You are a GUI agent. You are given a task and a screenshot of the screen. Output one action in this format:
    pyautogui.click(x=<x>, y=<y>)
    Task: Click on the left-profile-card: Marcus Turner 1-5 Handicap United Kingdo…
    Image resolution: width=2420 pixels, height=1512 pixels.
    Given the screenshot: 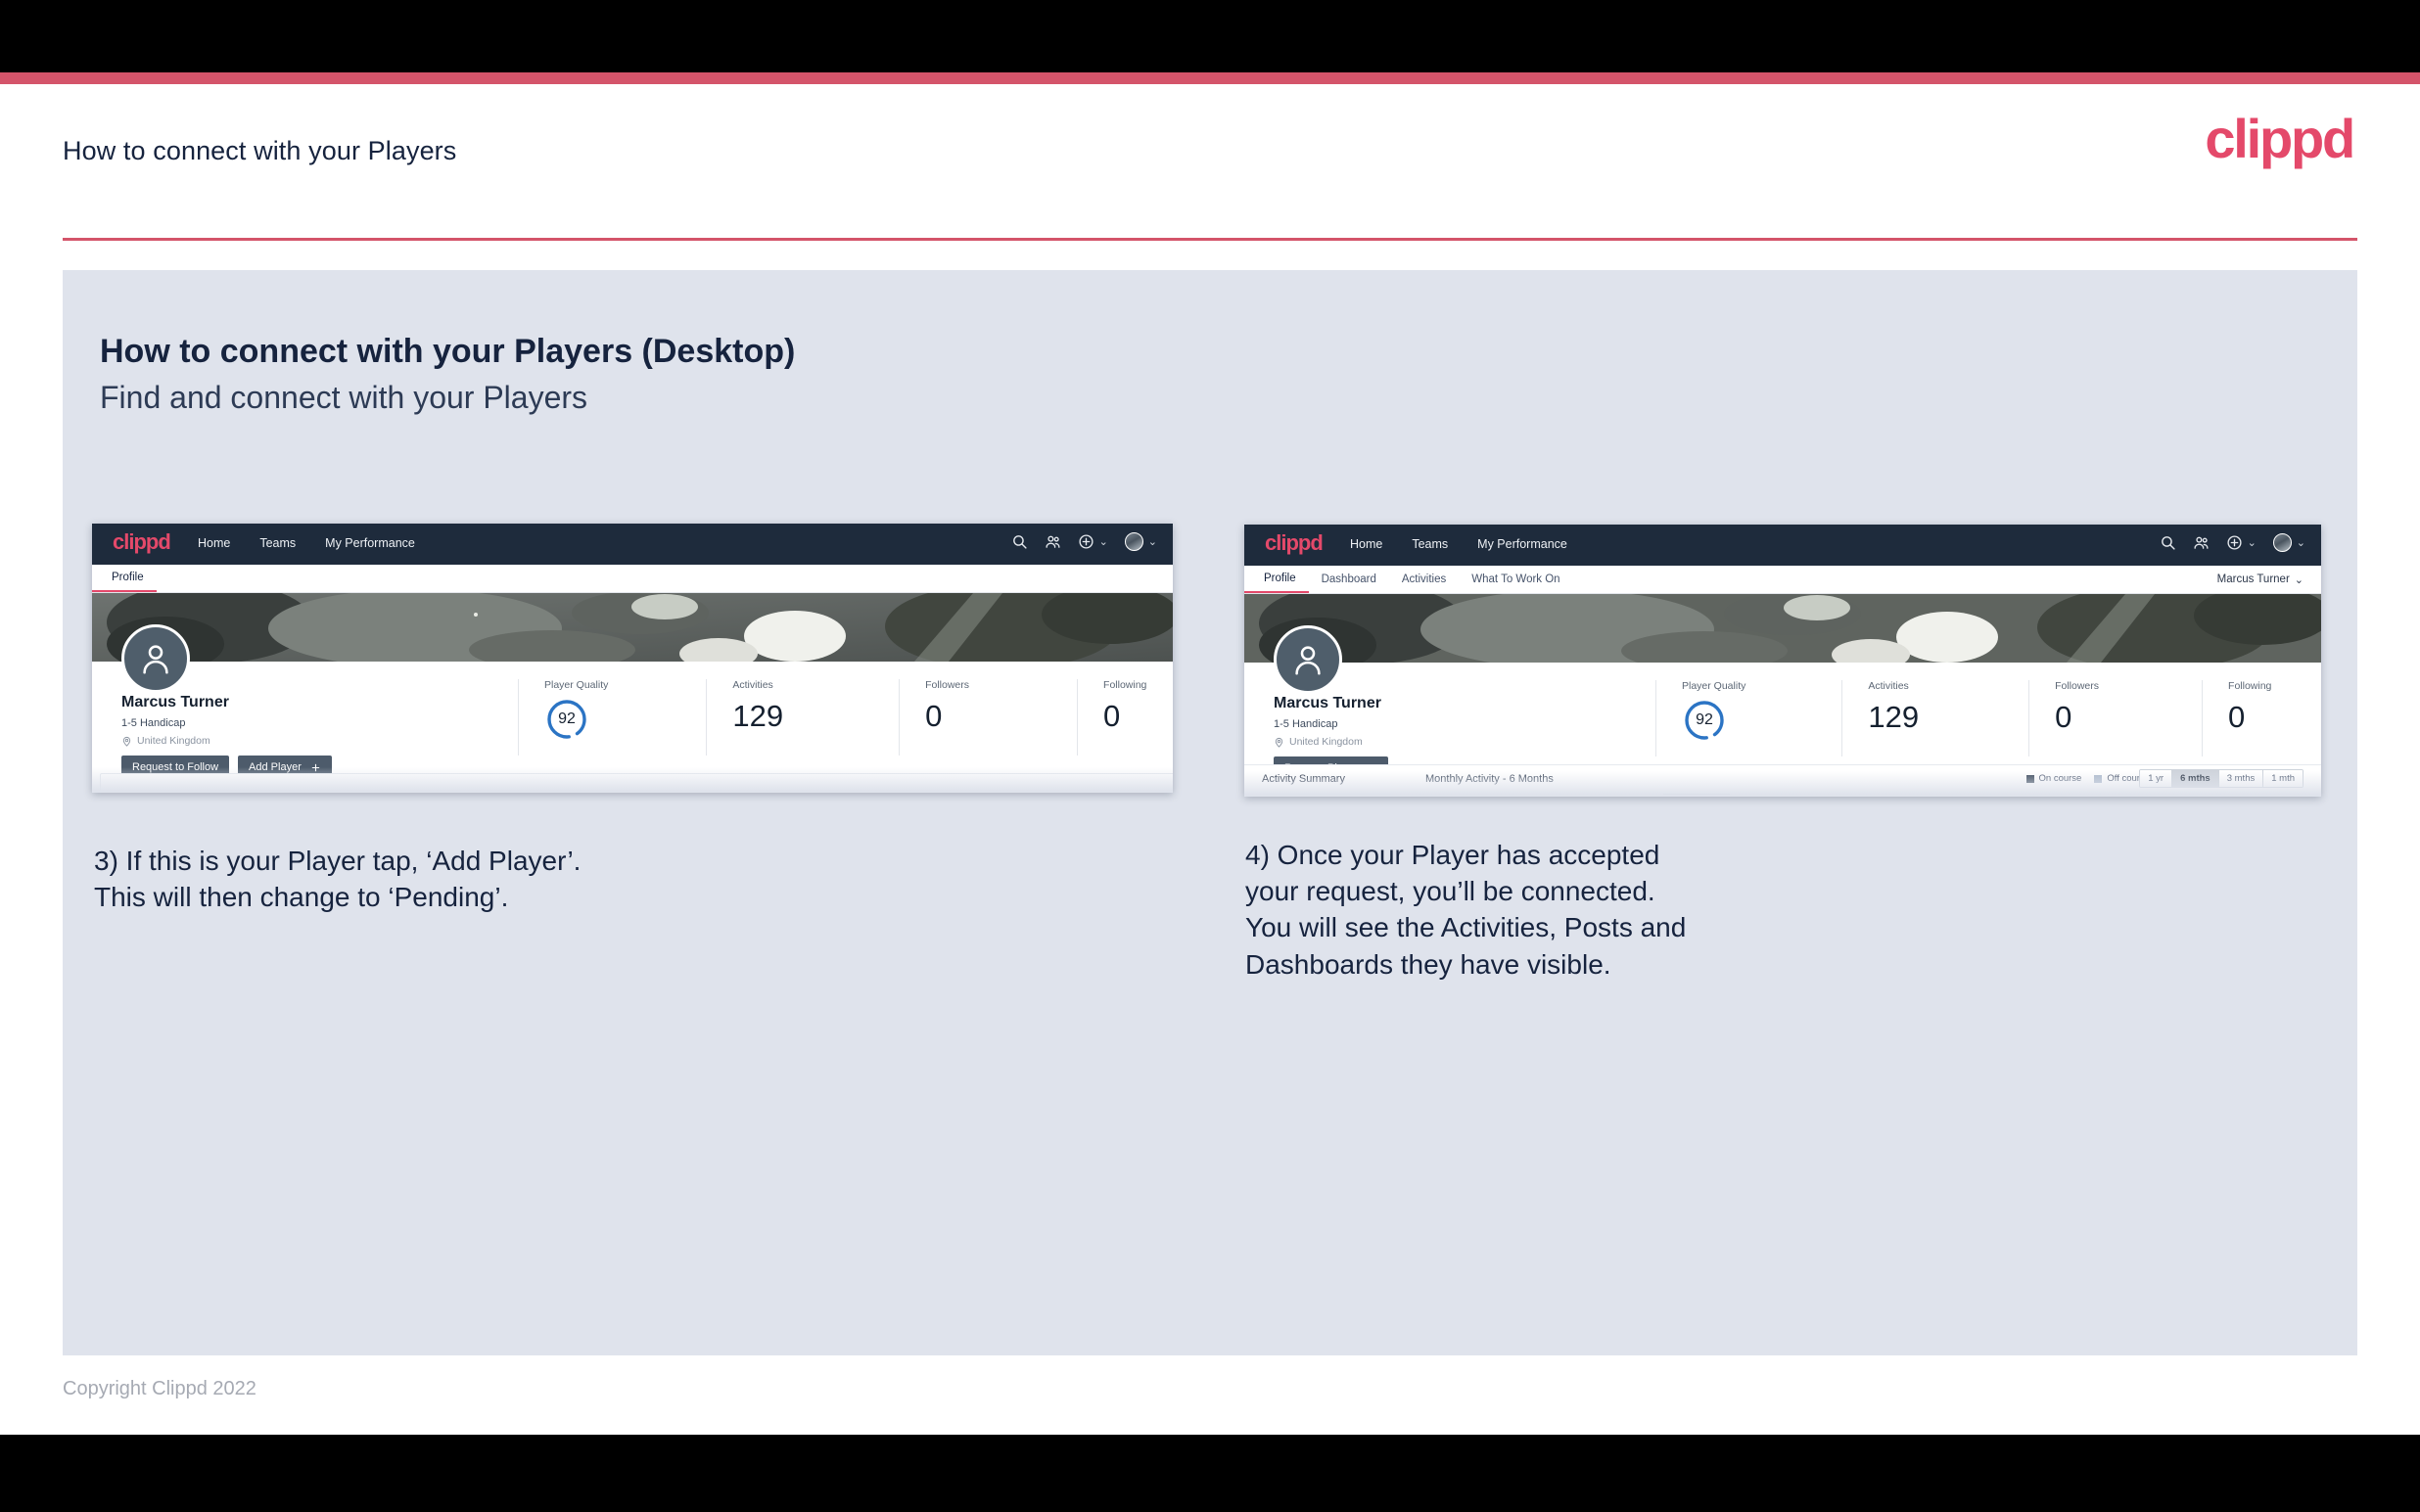 What is the action you would take?
    pyautogui.click(x=632, y=701)
    